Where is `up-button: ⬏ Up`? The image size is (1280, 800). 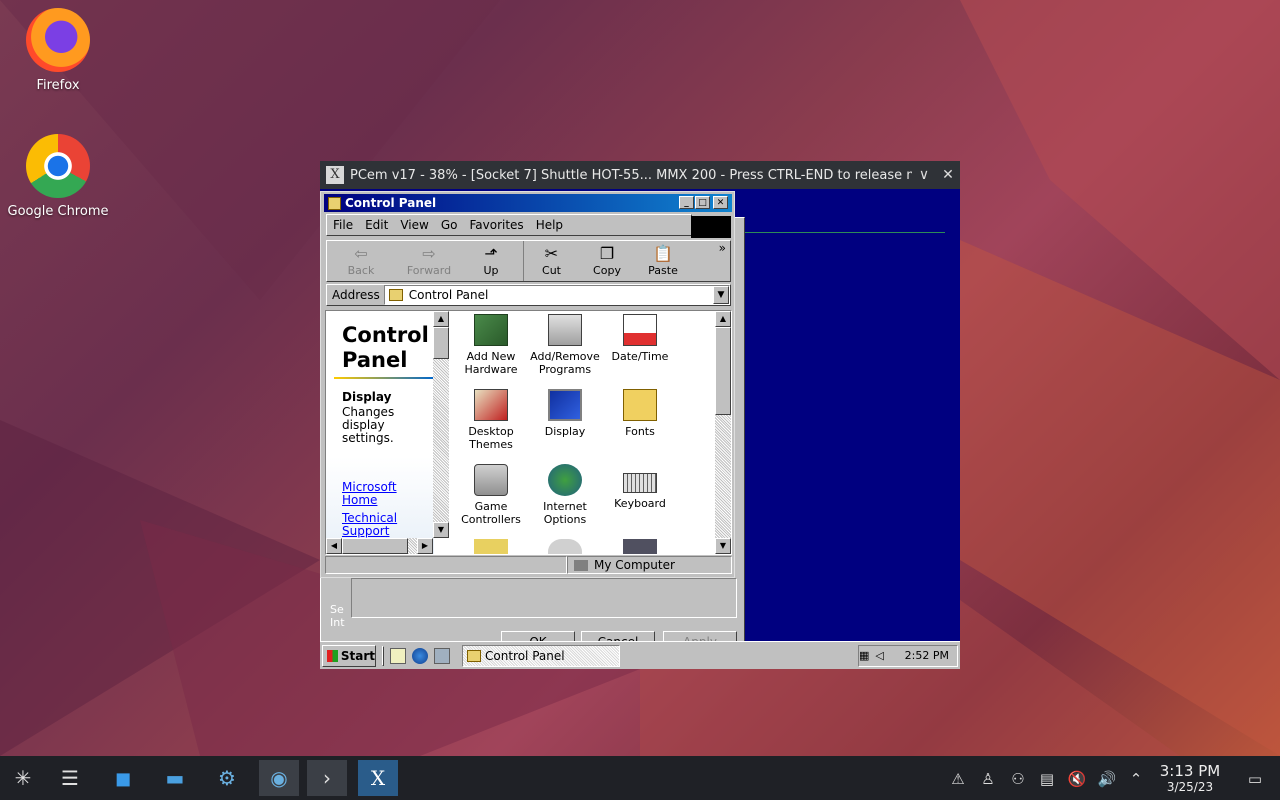
up-button: ⬏ Up is located at coordinates (491, 261).